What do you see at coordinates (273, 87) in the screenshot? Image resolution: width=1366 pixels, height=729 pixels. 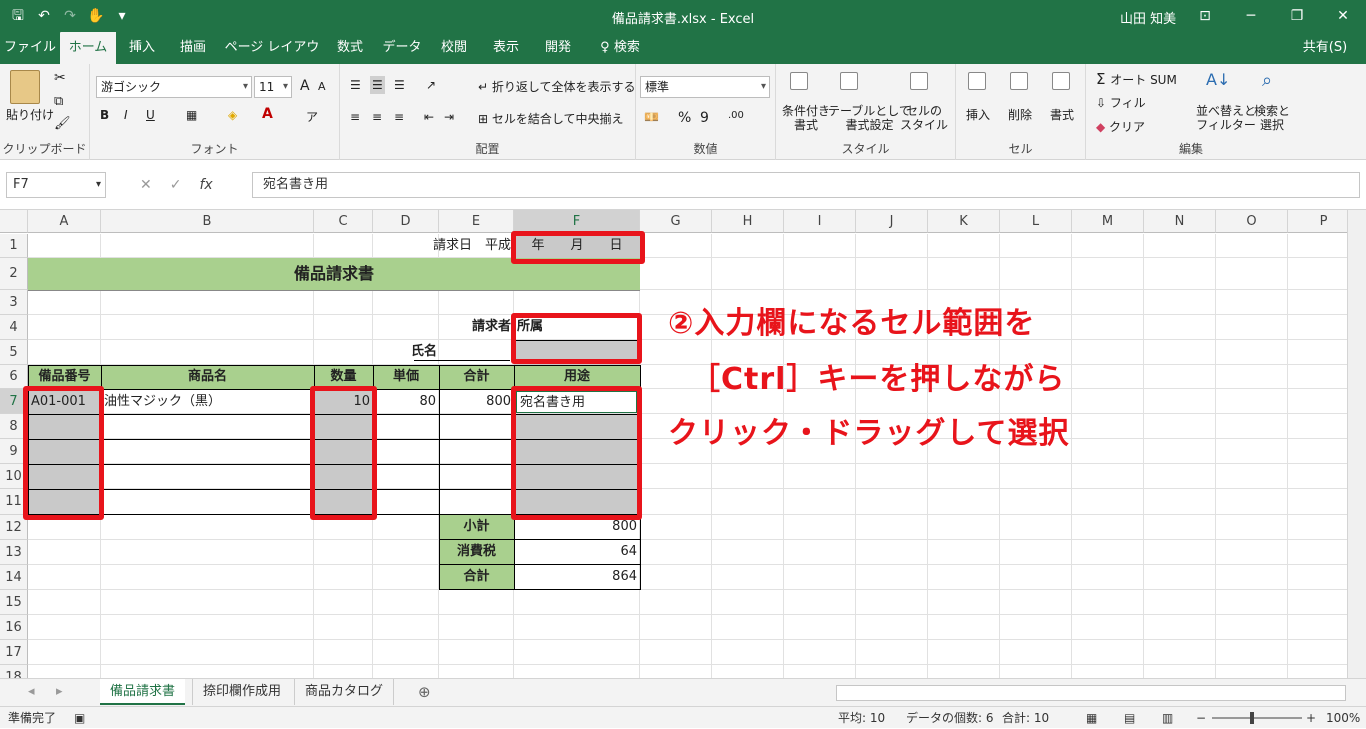 I see `font-size-select: 11` at bounding box center [273, 87].